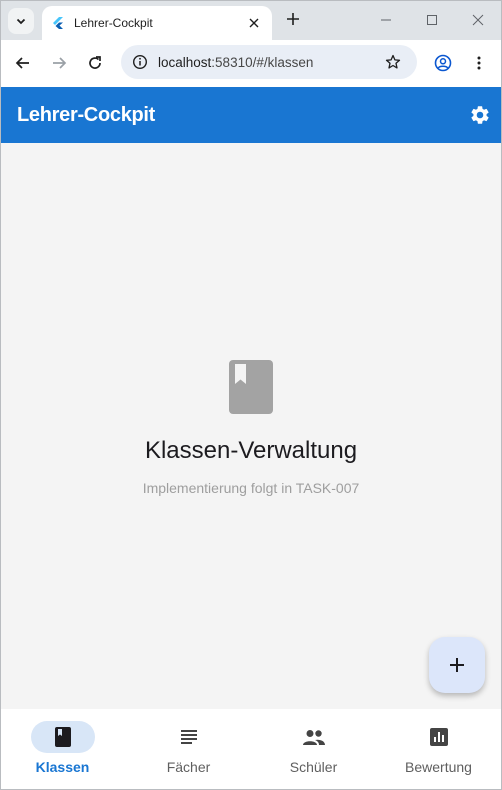 This screenshot has width=502, height=790. Describe the element at coordinates (393, 62) in the screenshot. I see `bookmark-star-icon` at that location.